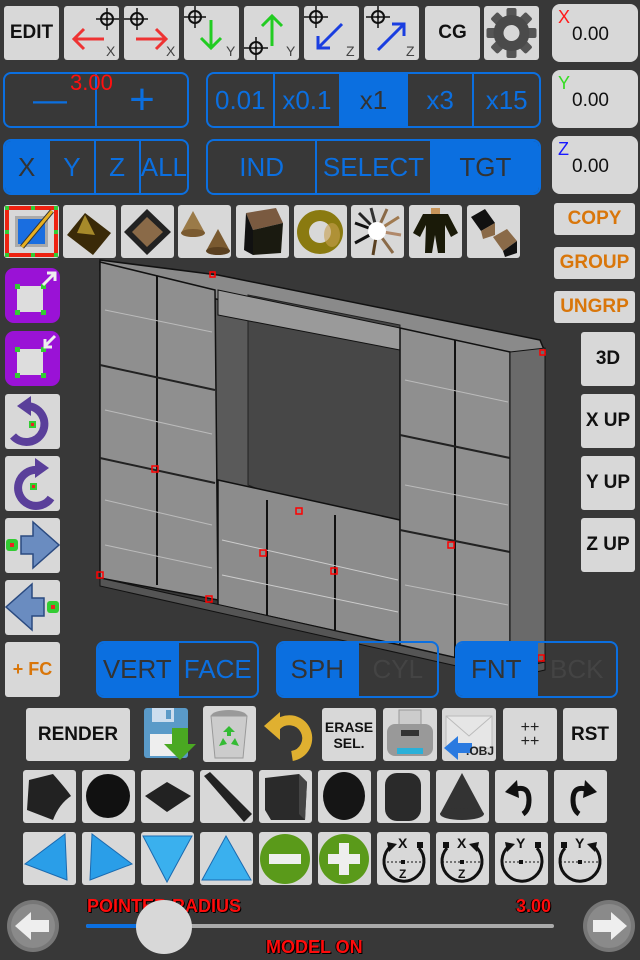 The image size is (640, 960). I want to click on undo-button, so click(521, 796).